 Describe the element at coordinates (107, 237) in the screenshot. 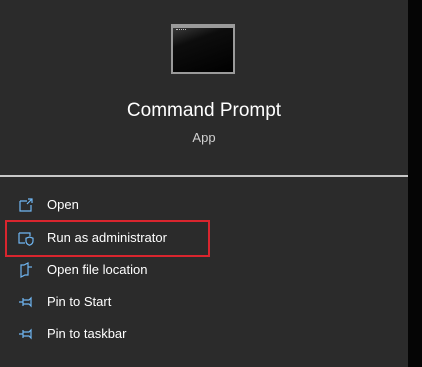

I see `menu-item-label: Run as administrator` at that location.